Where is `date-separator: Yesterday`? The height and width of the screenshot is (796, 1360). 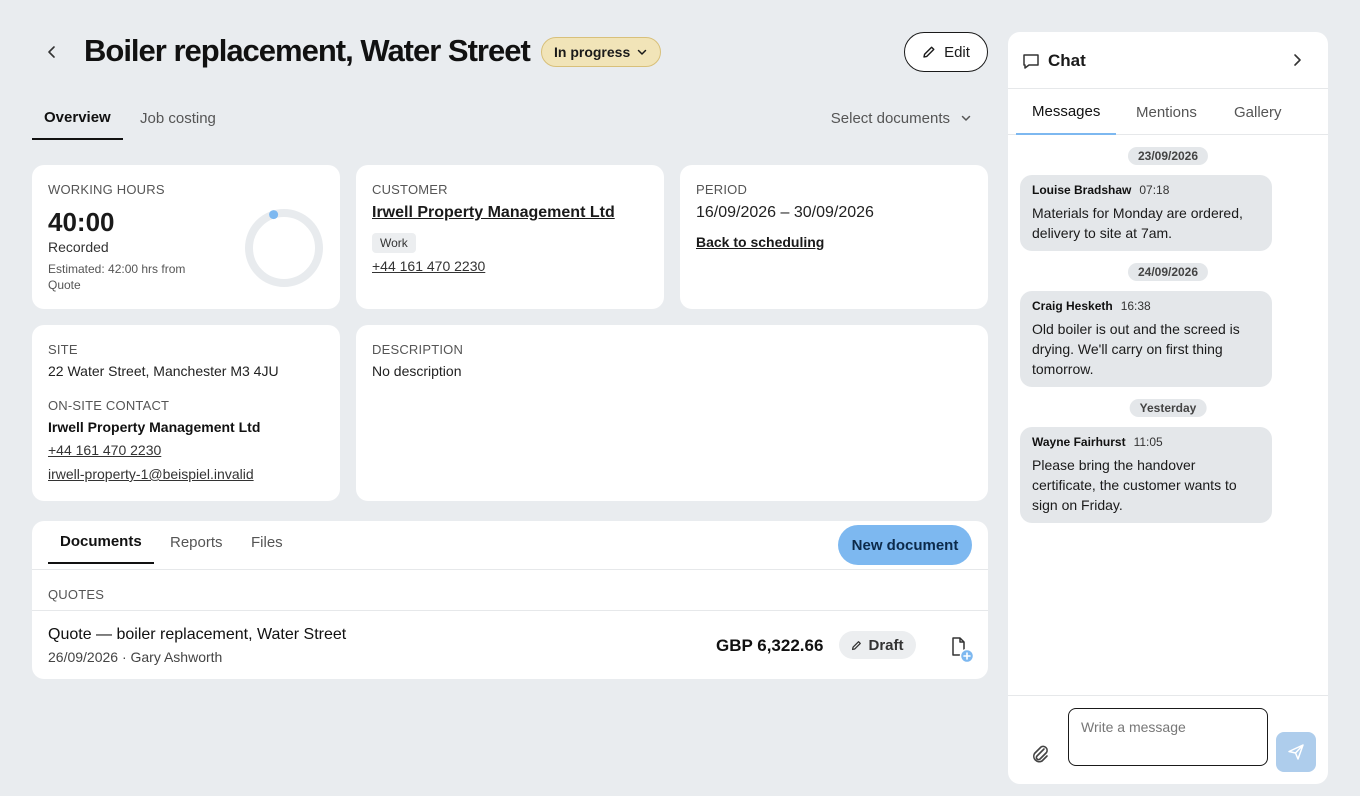
date-separator: Yesterday is located at coordinates (1168, 408).